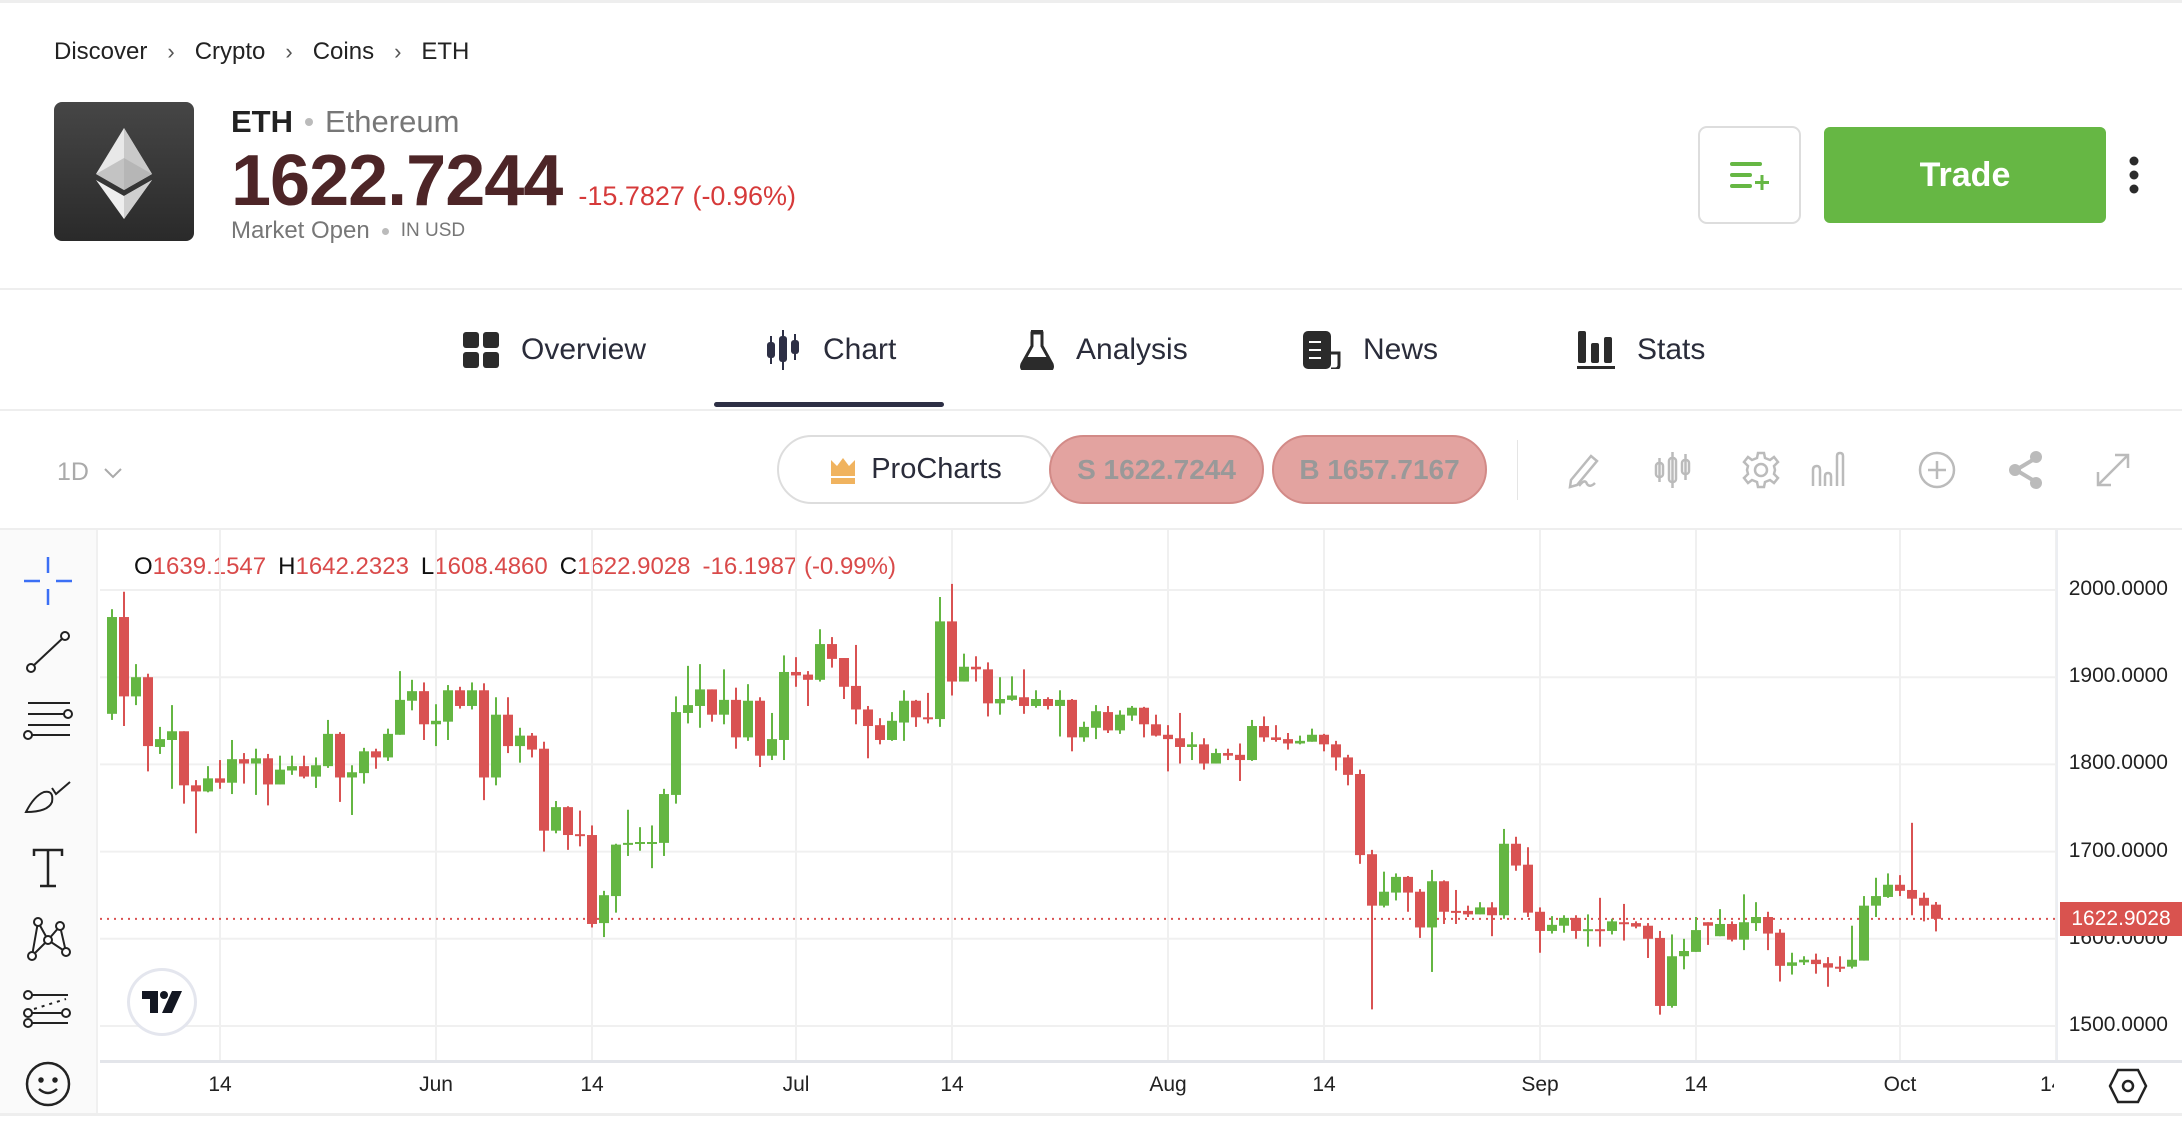 This screenshot has width=2182, height=1124. Describe the element at coordinates (48, 1084) in the screenshot. I see `emoji-icon` at that location.